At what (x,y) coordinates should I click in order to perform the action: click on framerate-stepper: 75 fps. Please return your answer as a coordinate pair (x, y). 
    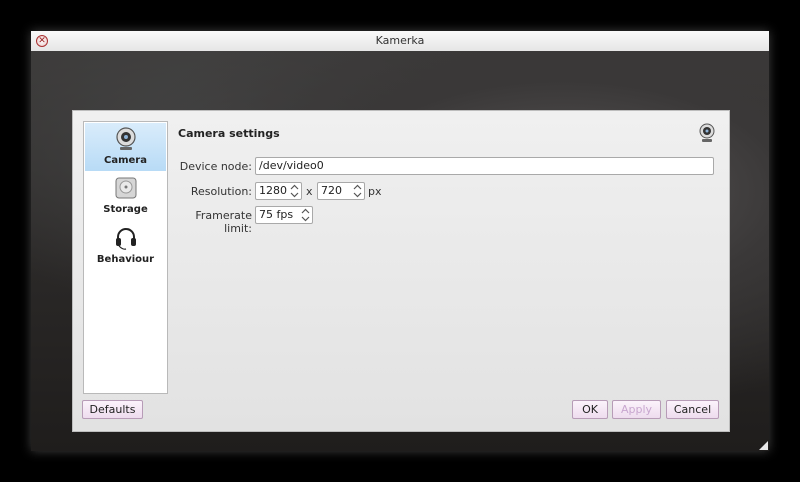
    Looking at the image, I should click on (284, 215).